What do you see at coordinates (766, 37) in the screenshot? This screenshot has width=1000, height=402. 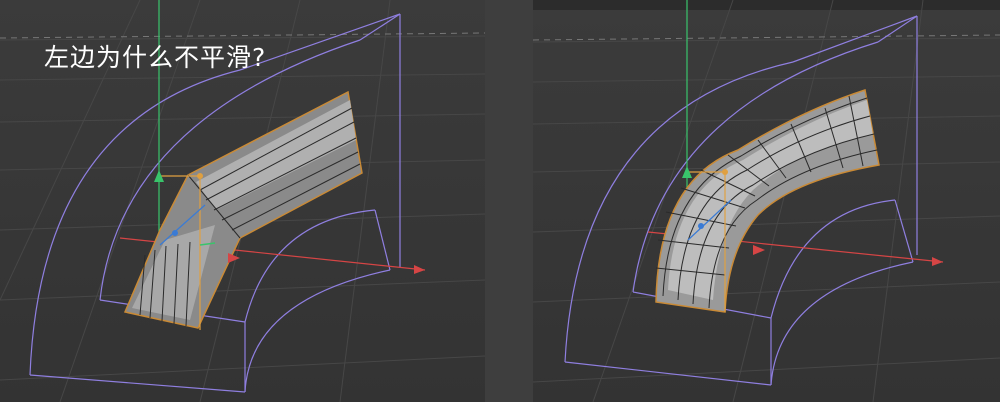 I see `horizon-line` at bounding box center [766, 37].